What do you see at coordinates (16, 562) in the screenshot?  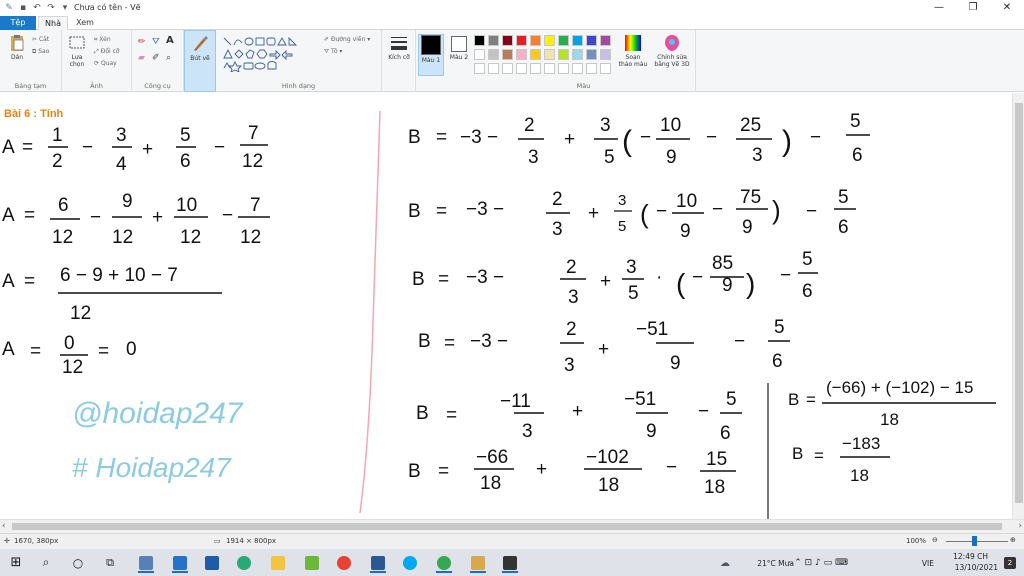 I see `start-button: ⊞` at bounding box center [16, 562].